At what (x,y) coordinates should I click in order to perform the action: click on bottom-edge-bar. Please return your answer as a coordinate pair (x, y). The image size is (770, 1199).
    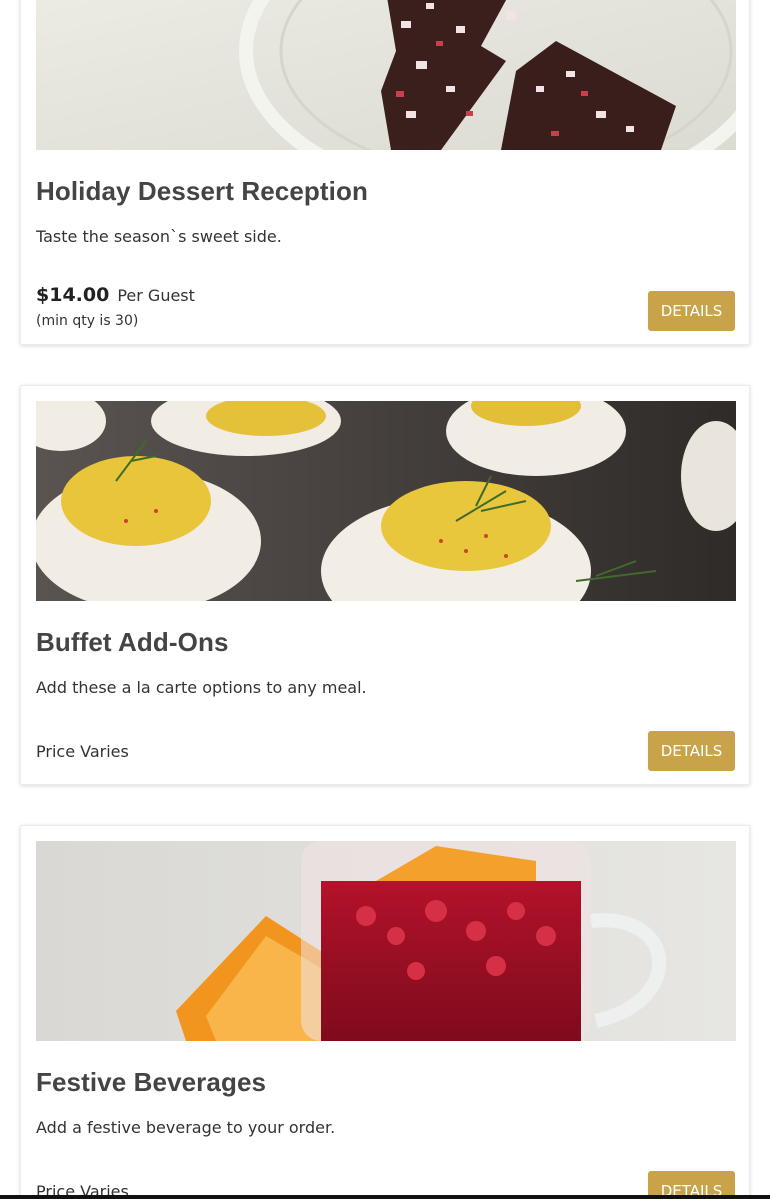
    Looking at the image, I should click on (385, 1197).